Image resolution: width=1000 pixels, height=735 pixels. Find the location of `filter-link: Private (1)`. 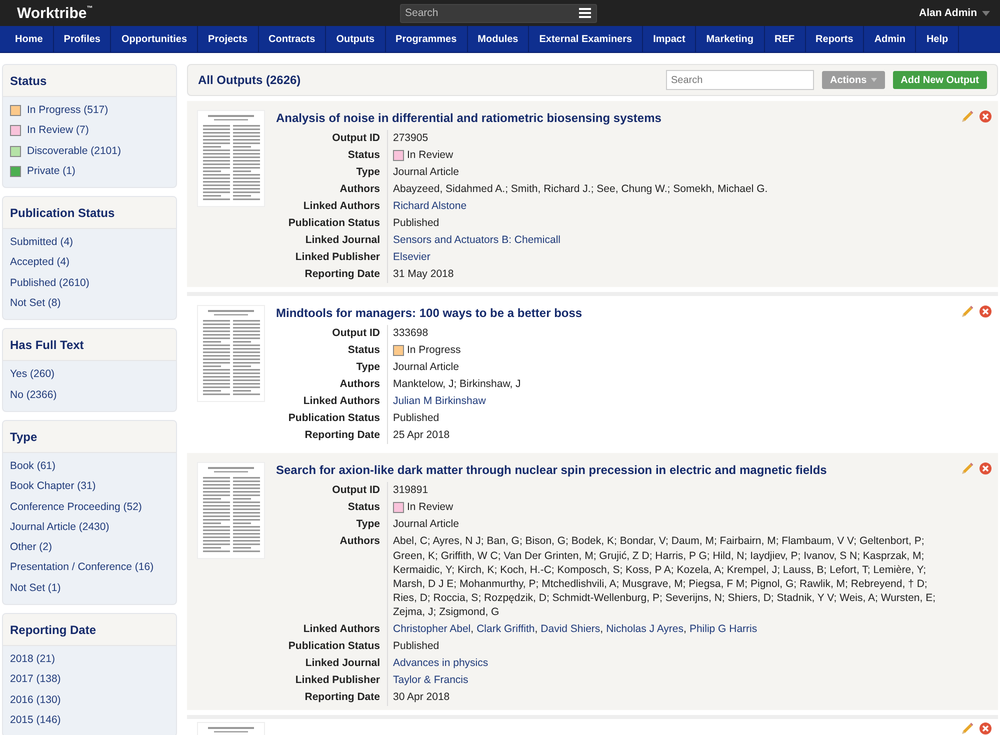

filter-link: Private (1) is located at coordinates (51, 172).